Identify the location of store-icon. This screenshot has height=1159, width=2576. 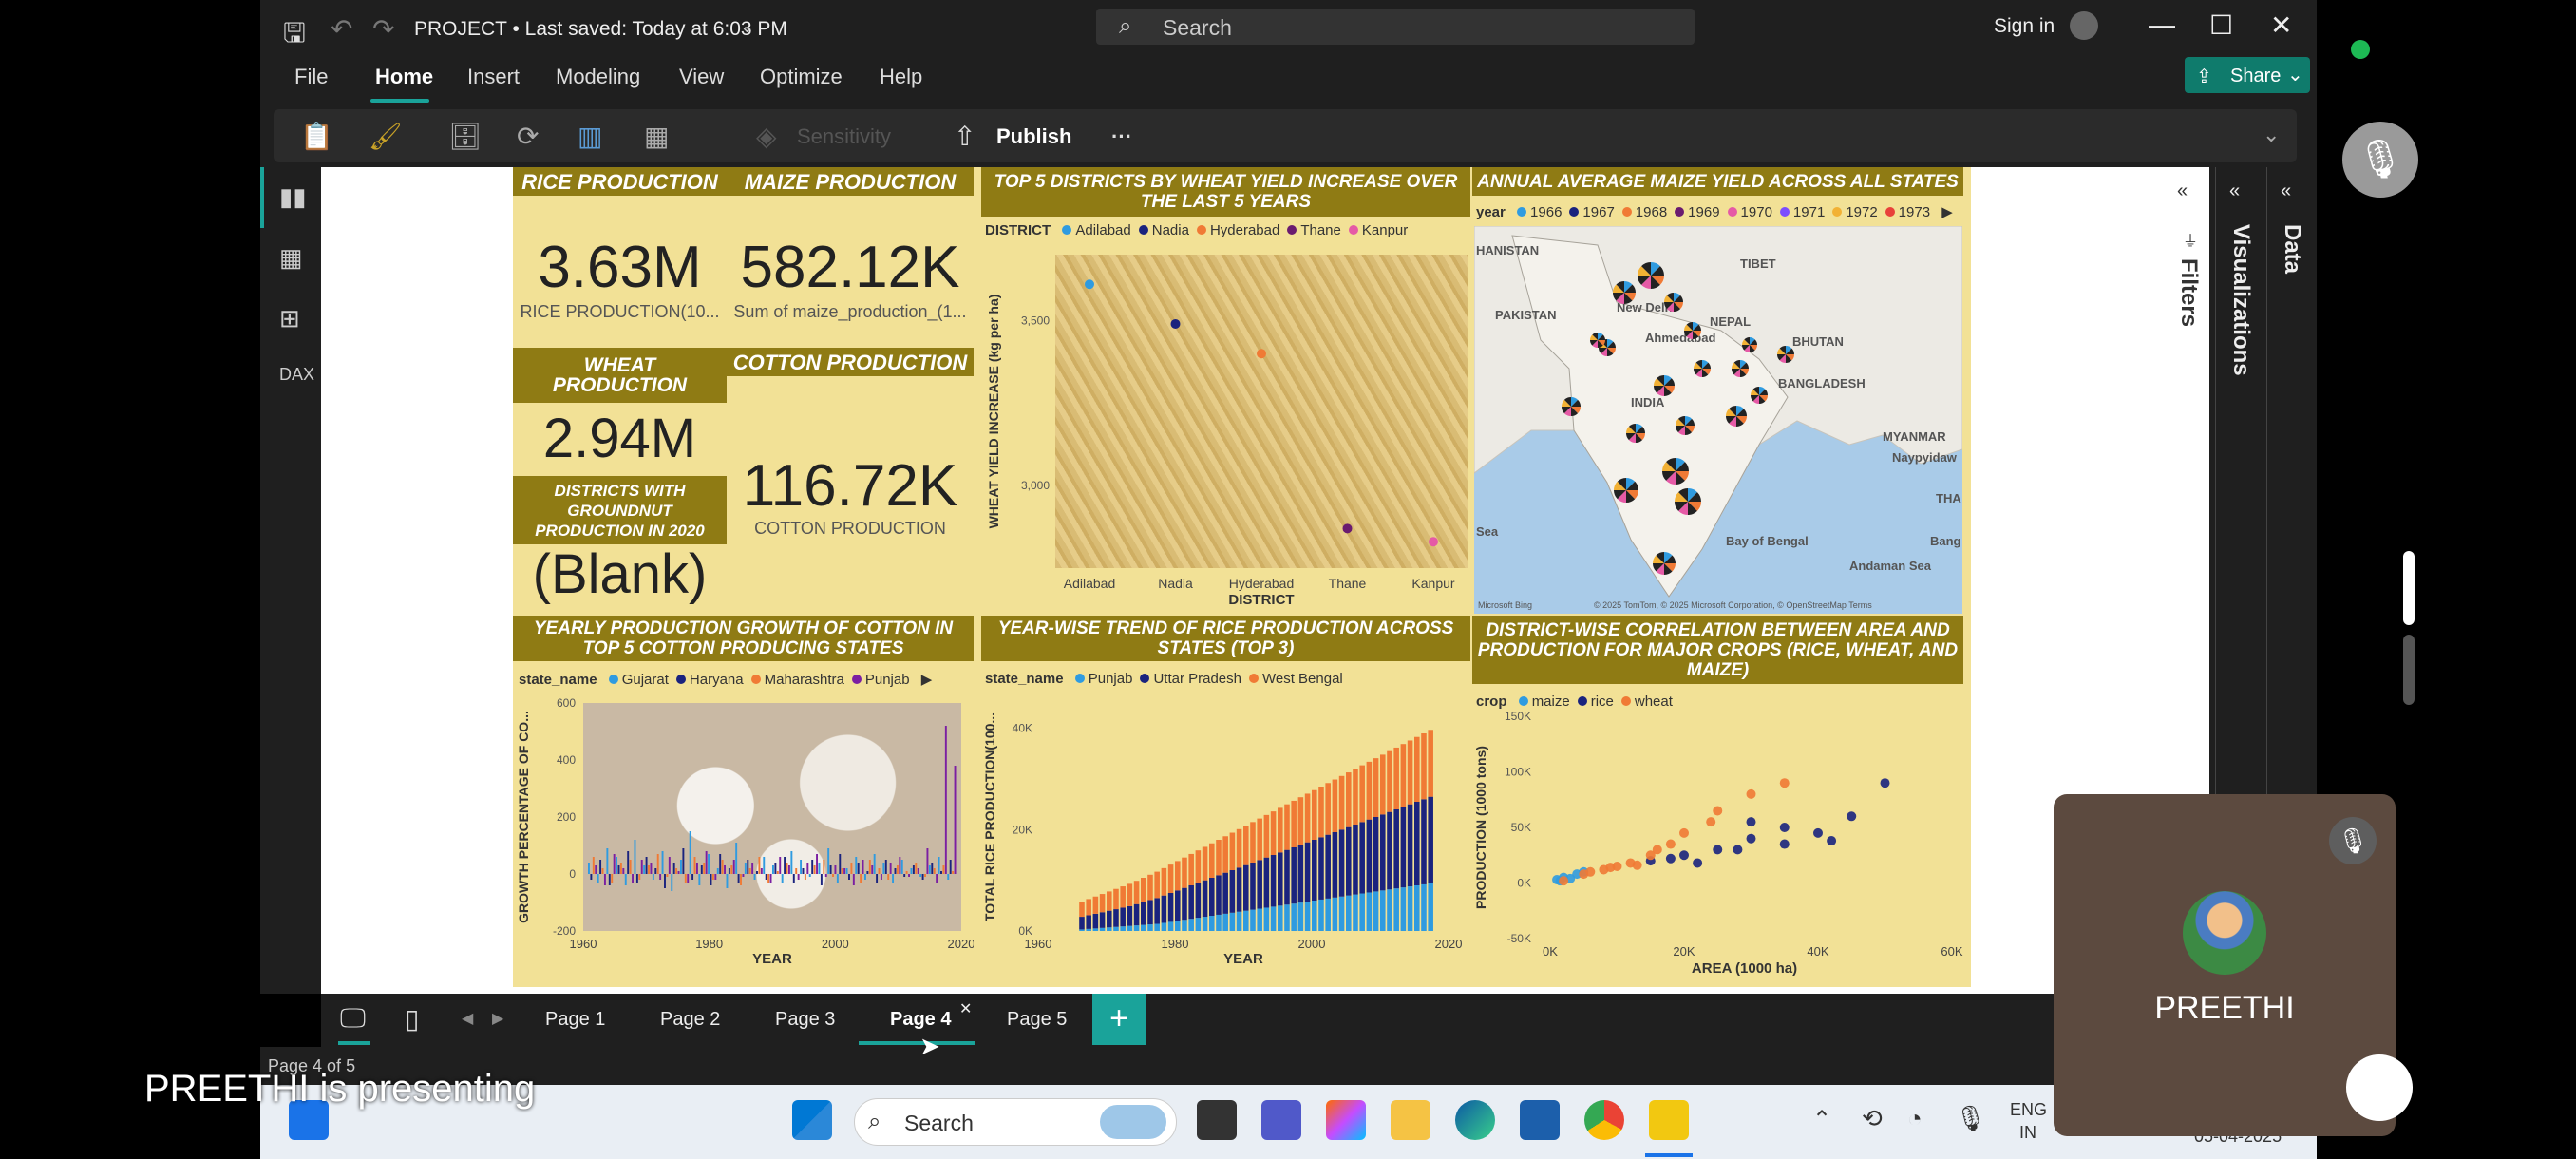
(1540, 1120).